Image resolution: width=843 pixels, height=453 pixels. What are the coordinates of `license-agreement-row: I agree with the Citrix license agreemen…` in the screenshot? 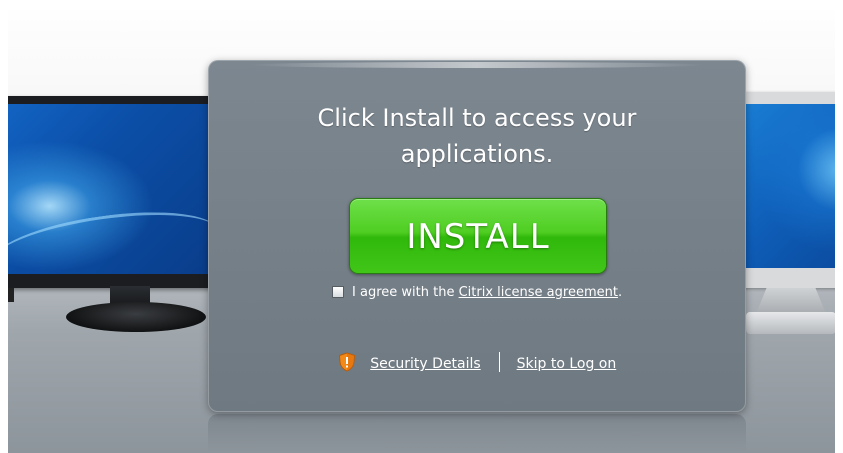 It's located at (477, 293).